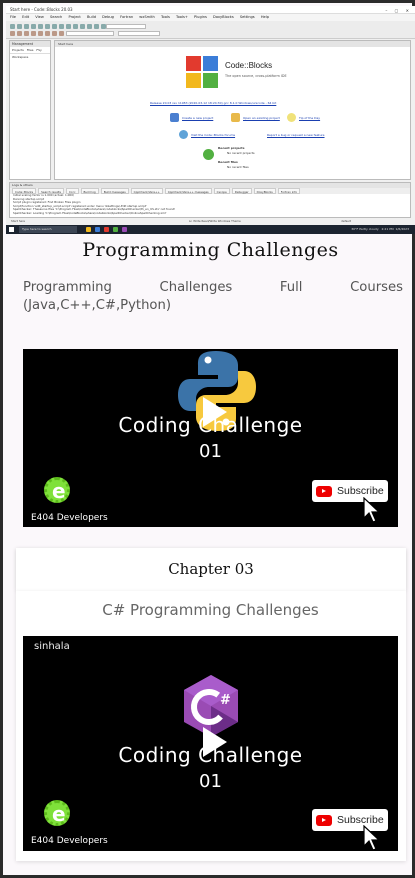 The height and width of the screenshot is (878, 415). I want to click on recent-projects-empty: No recent projects, so click(241, 153).